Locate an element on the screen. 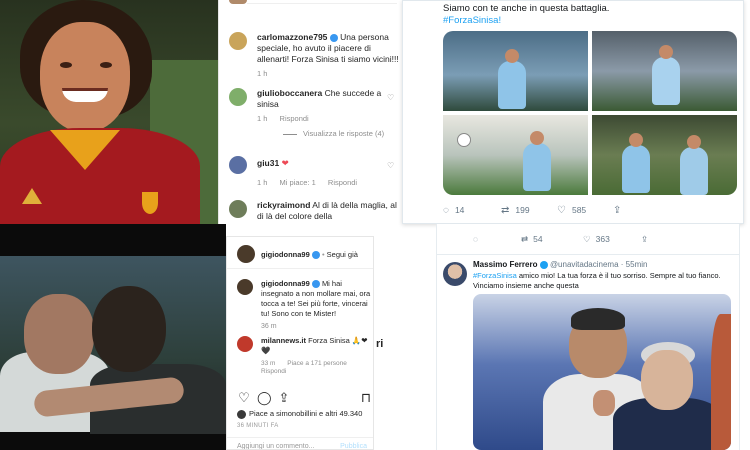  verified-badge-icon is located at coordinates (315, 284).